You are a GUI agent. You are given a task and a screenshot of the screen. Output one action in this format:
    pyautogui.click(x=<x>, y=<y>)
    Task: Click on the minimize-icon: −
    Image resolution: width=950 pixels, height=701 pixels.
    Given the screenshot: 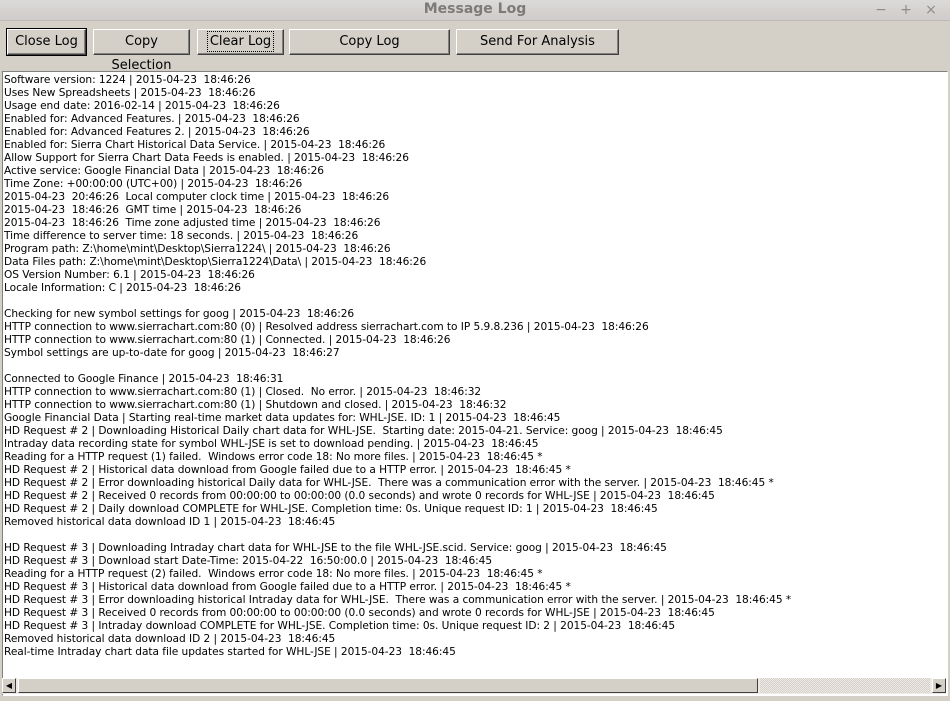 What is the action you would take?
    pyautogui.click(x=881, y=10)
    